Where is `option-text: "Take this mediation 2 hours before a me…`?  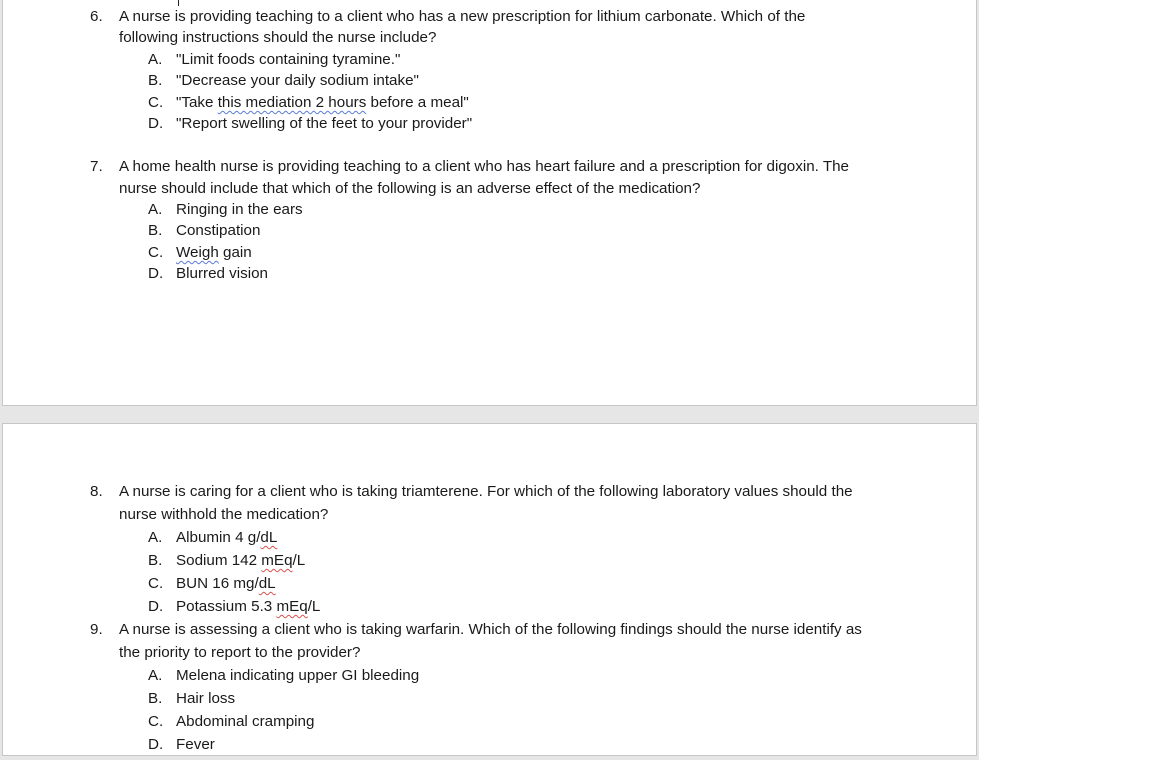
option-text: "Take this mediation 2 hours before a me… is located at coordinates (322, 102).